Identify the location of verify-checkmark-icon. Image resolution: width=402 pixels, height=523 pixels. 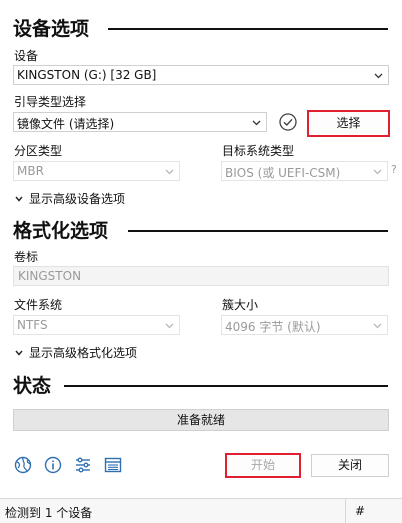
(288, 122).